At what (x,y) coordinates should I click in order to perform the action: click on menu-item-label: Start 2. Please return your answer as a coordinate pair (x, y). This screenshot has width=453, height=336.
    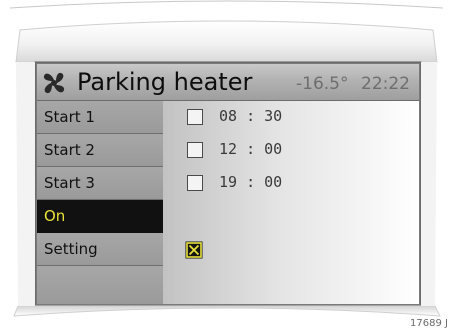
    Looking at the image, I should click on (69, 150).